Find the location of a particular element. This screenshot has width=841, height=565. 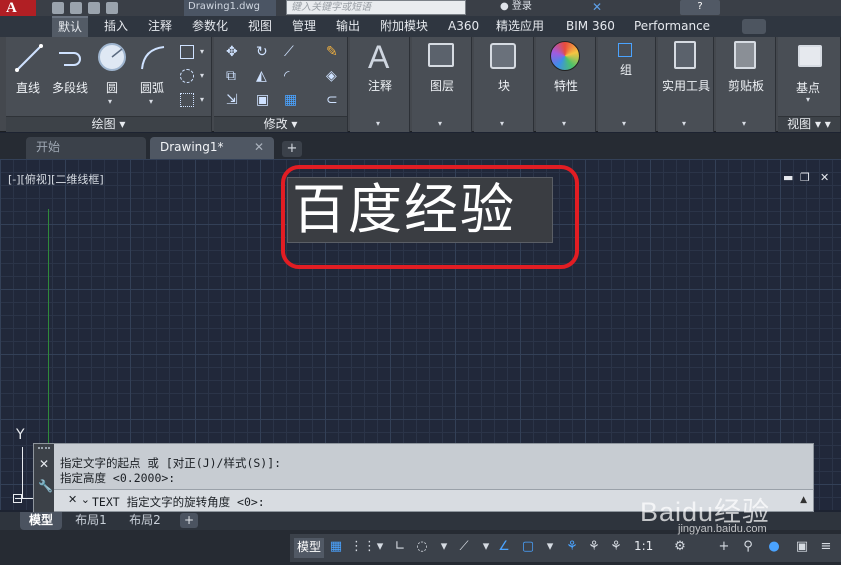

new-file-icon is located at coordinates (58, 8).